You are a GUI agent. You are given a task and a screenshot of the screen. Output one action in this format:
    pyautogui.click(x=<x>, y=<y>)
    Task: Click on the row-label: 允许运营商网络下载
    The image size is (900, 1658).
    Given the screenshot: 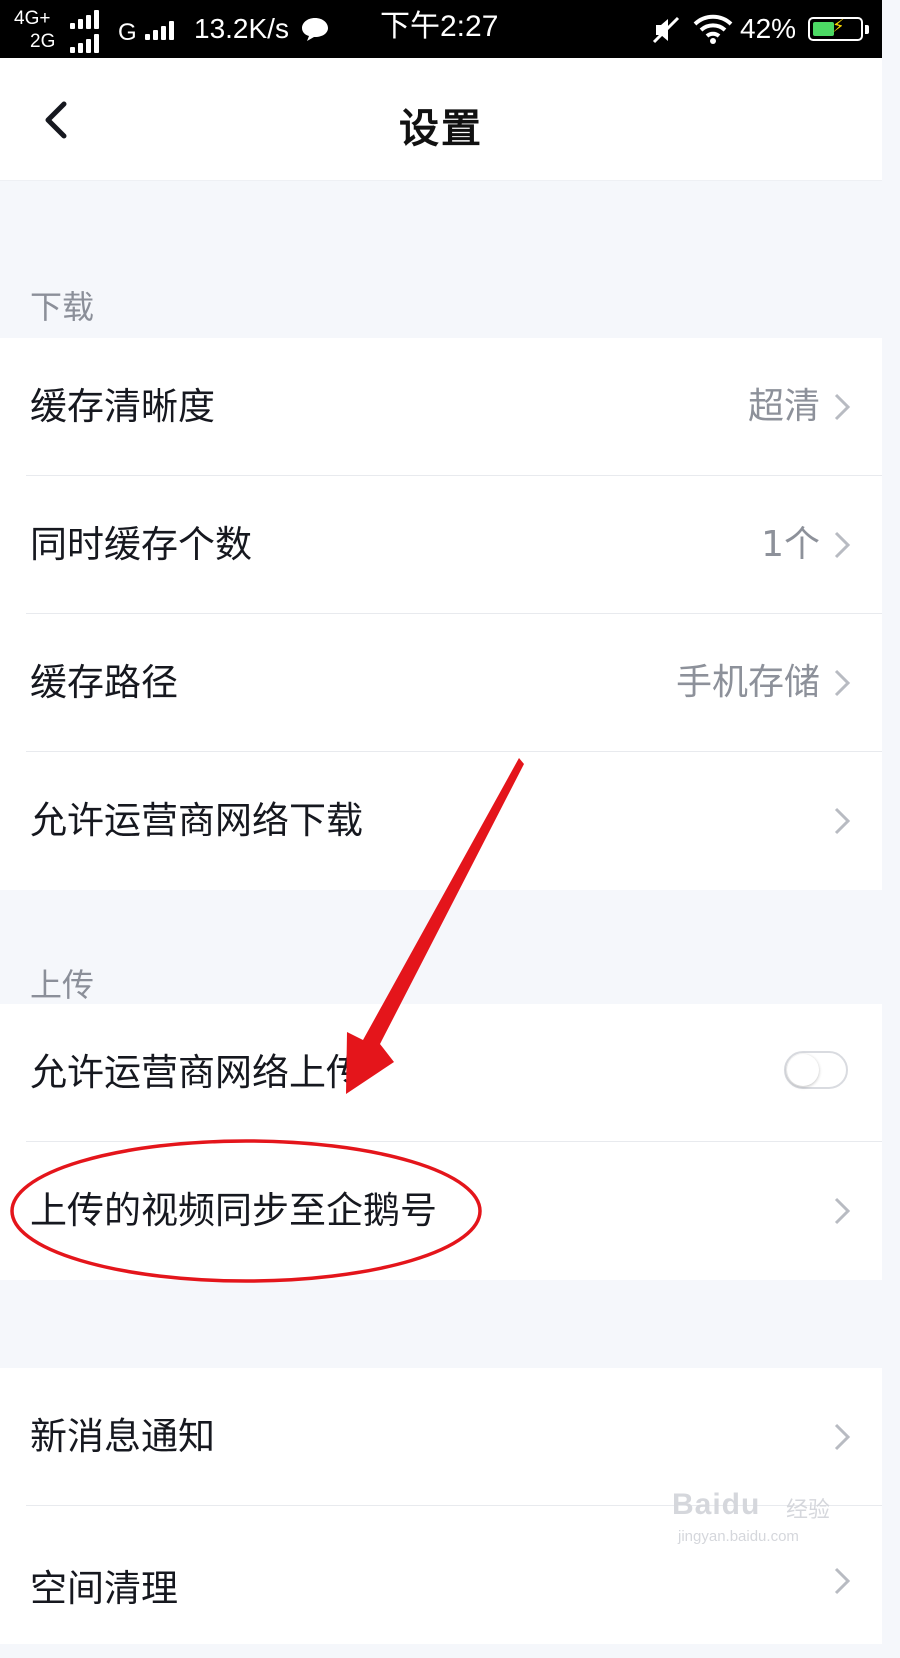 What is the action you would take?
    pyautogui.click(x=196, y=820)
    